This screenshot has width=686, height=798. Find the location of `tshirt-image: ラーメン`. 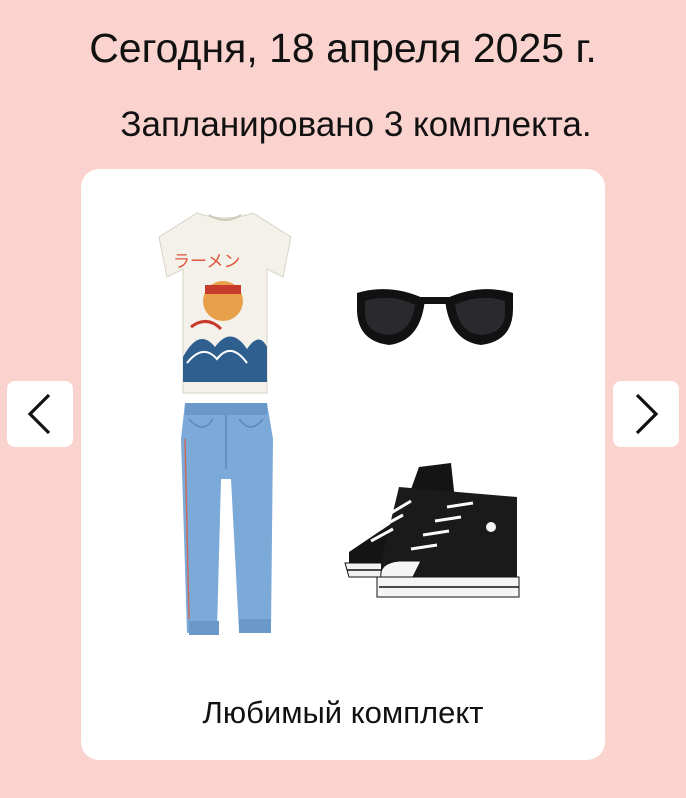

tshirt-image: ラーメン is located at coordinates (225, 303).